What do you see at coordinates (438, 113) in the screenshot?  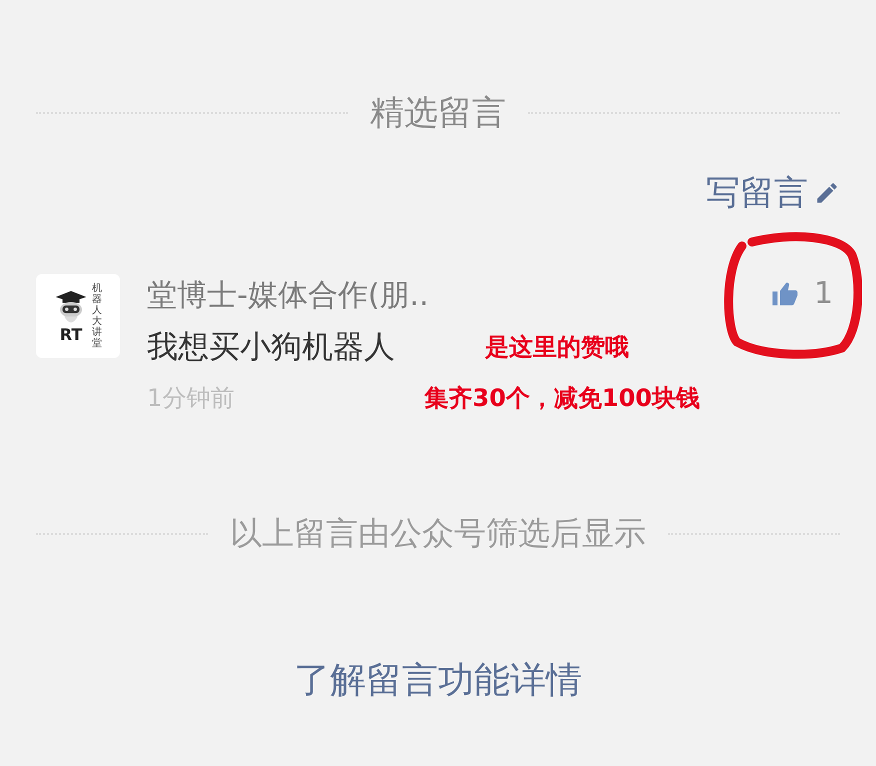 I see `section-title: 精选留言` at bounding box center [438, 113].